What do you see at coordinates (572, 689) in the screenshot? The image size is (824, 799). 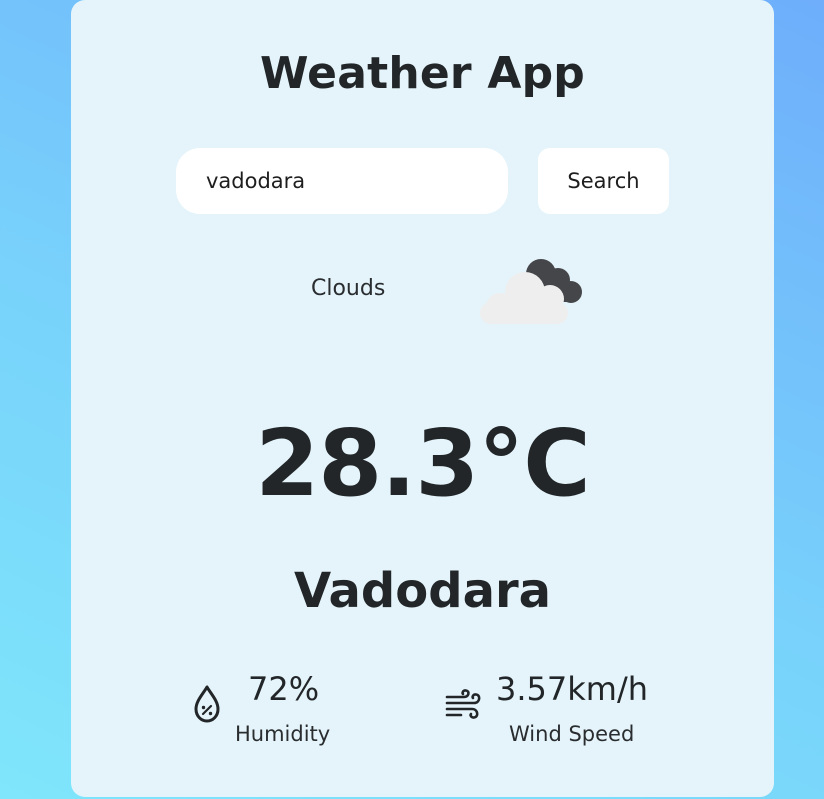 I see `wind-speed-value: 3.57km/h` at bounding box center [572, 689].